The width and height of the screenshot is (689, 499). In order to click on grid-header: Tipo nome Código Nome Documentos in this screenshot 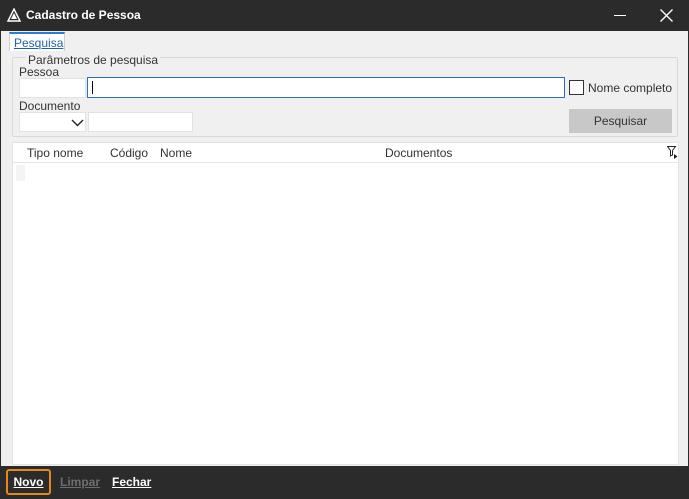, I will do `click(345, 153)`.